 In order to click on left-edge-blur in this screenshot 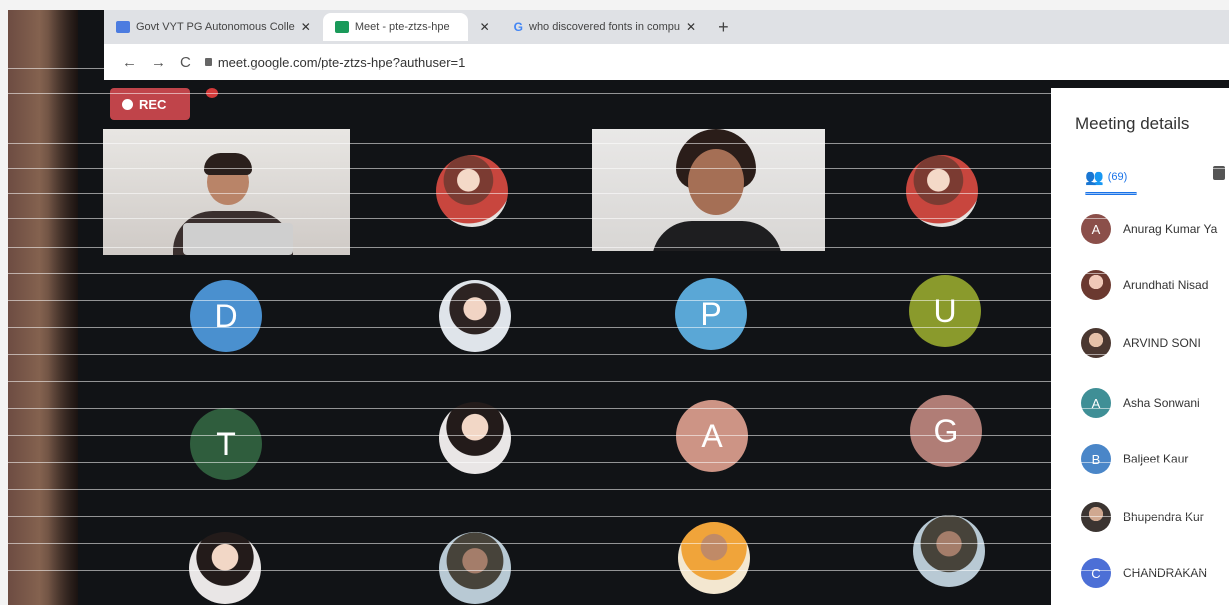, I will do `click(43, 307)`.